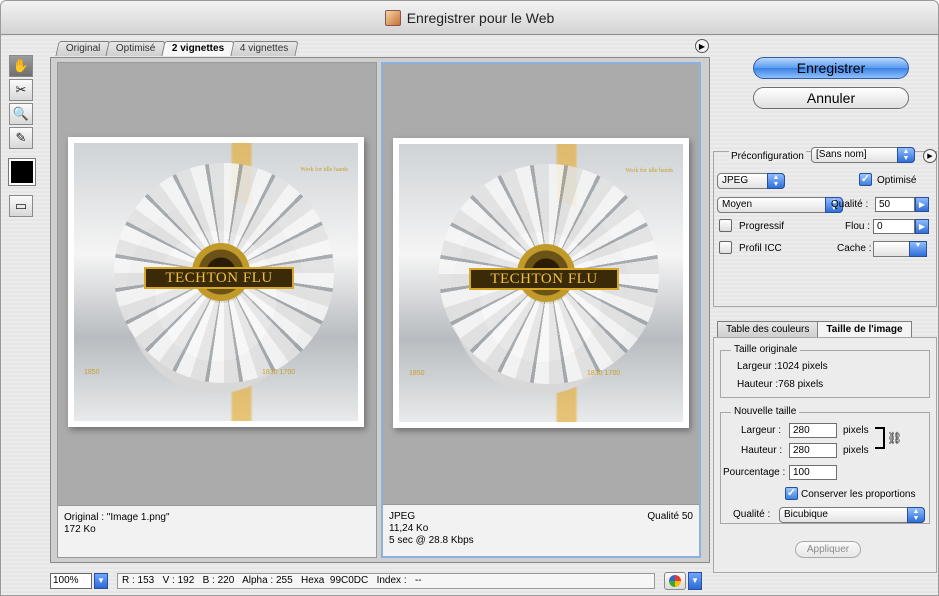  Describe the element at coordinates (791, 493) in the screenshot. I see `constrain-proportions-checkbox: ✓` at that location.